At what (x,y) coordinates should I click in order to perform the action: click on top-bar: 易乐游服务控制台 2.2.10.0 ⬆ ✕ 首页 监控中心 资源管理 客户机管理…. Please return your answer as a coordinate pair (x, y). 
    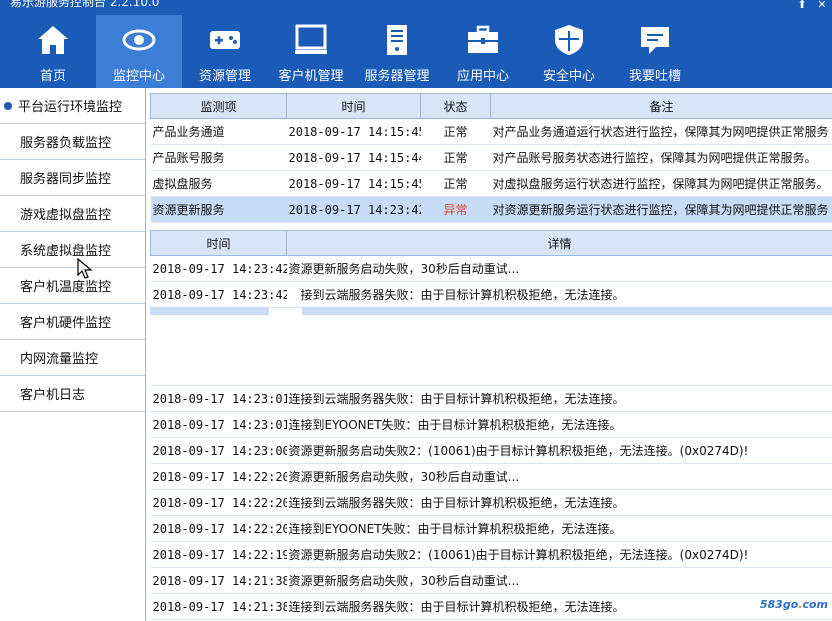
    Looking at the image, I should click on (416, 44).